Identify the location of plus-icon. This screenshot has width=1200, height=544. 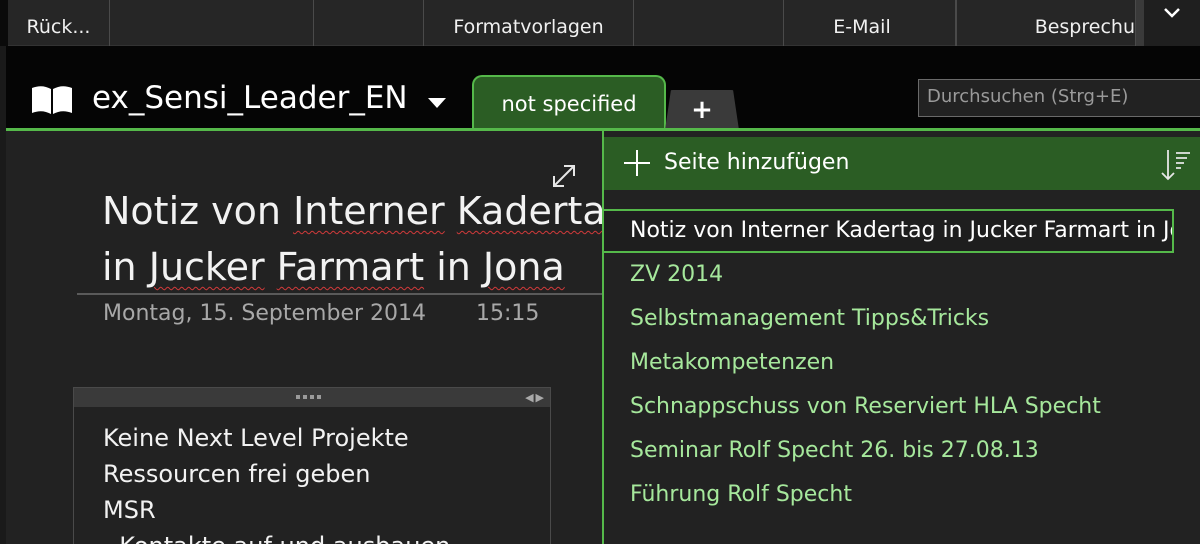
(637, 163).